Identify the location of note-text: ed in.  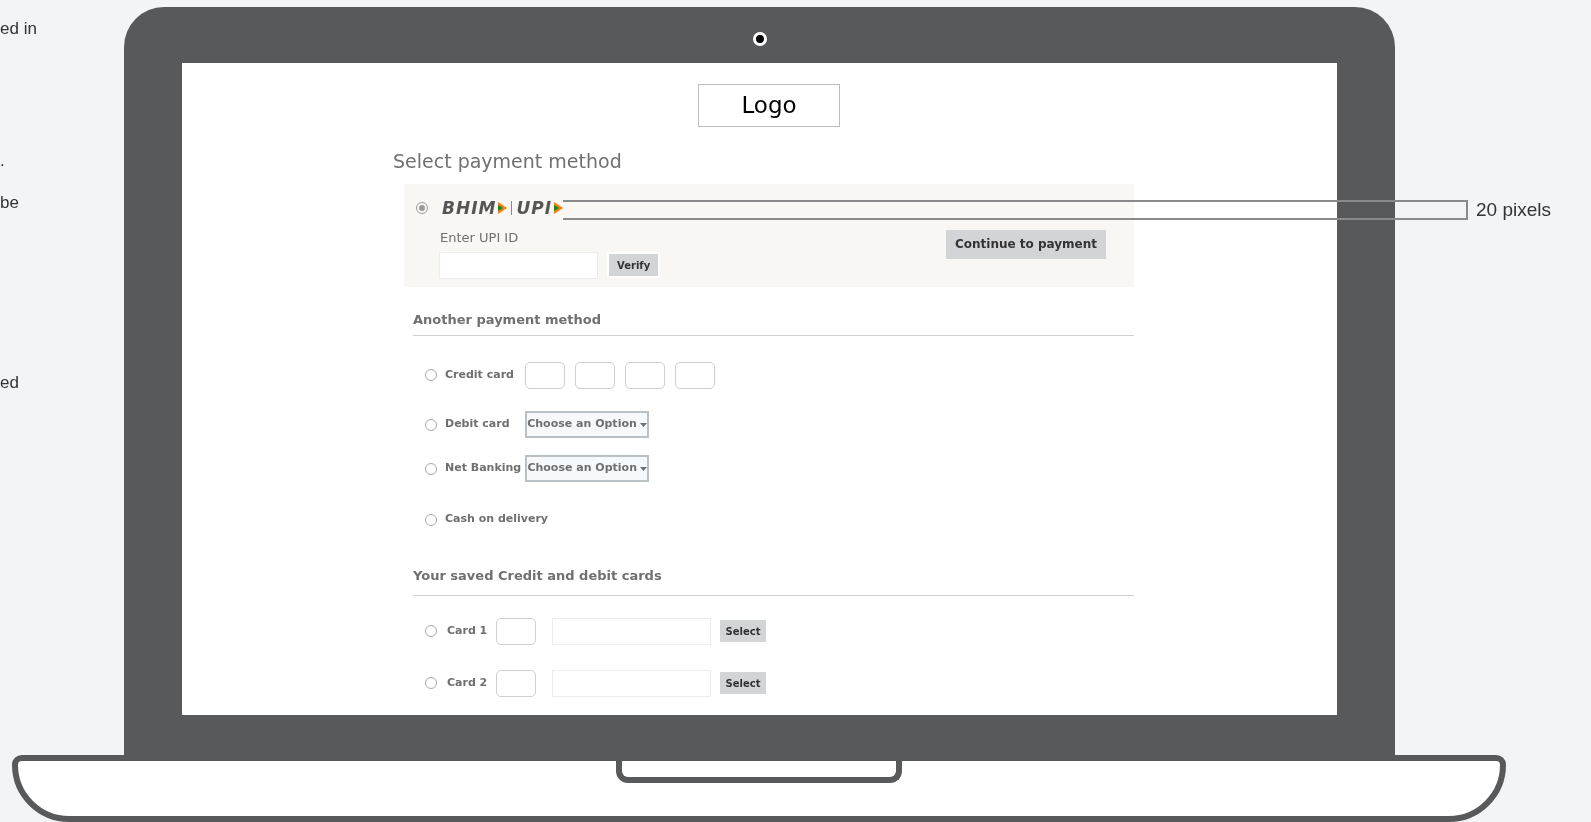
(19, 29).